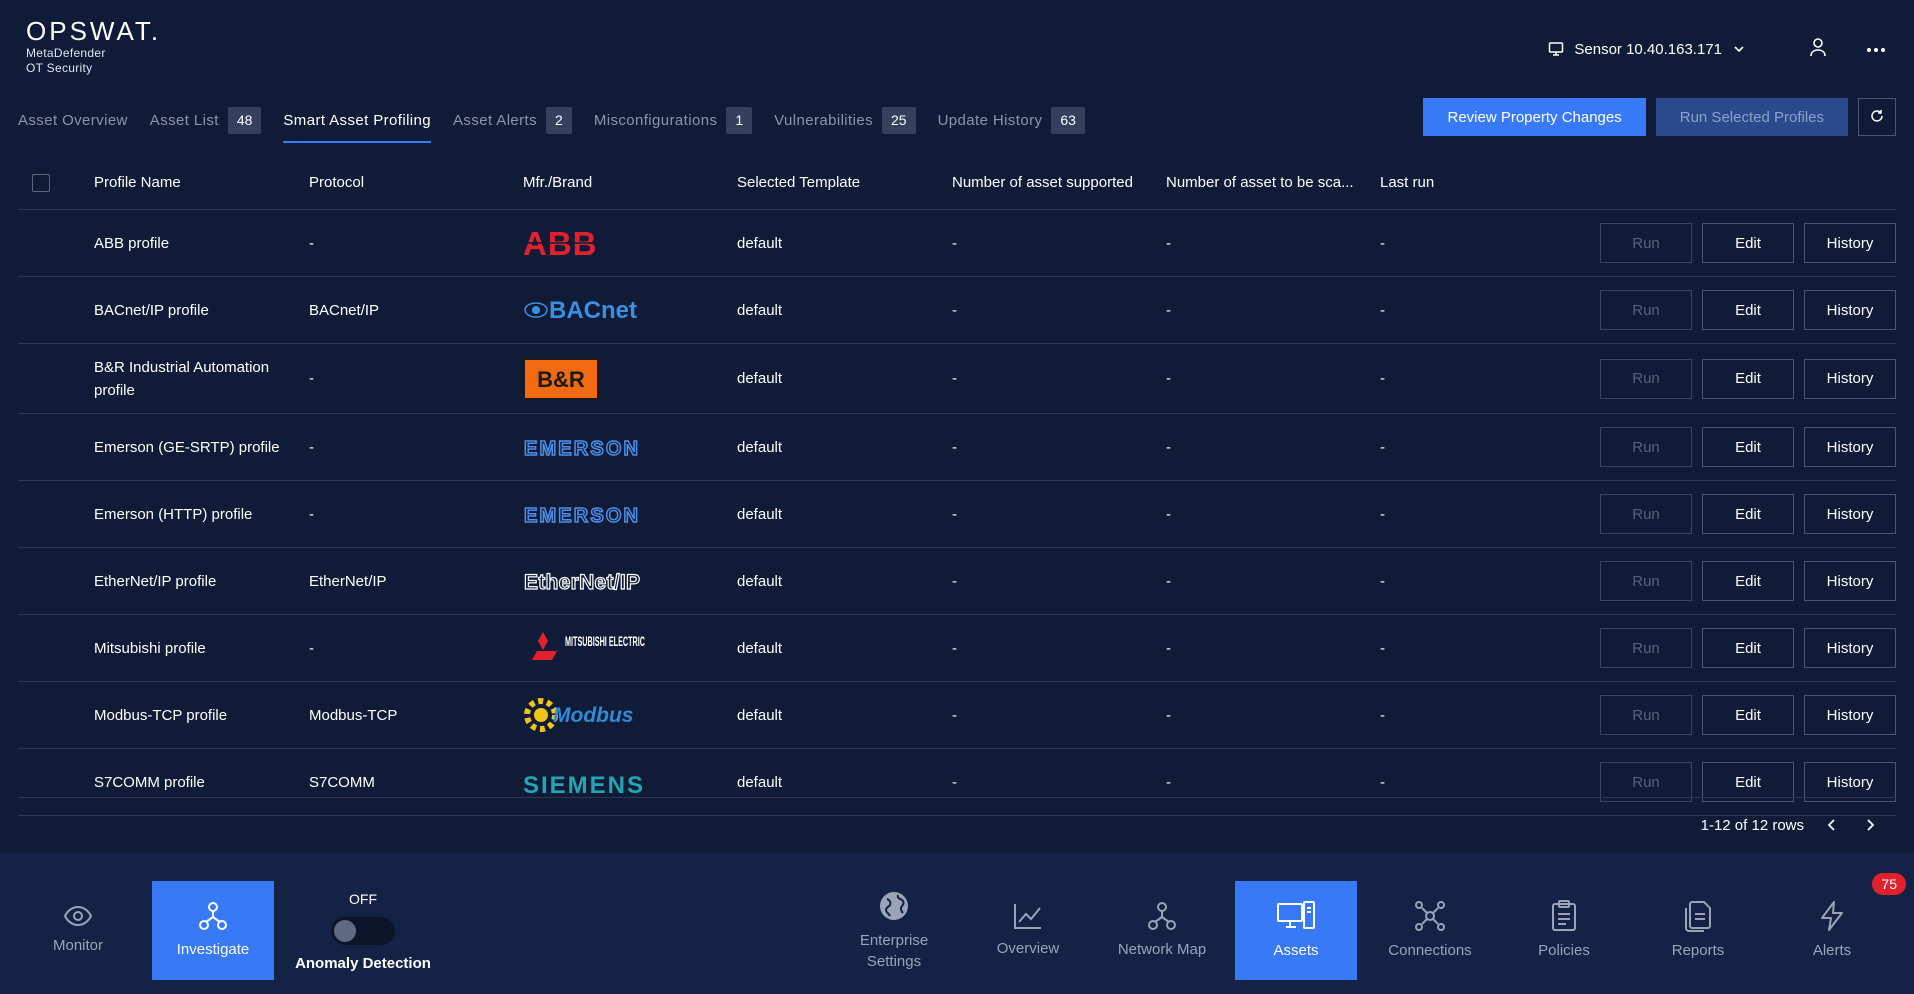 This screenshot has height=994, width=1914. Describe the element at coordinates (206, 120) in the screenshot. I see `tab-asset-list: Asset List 48` at that location.